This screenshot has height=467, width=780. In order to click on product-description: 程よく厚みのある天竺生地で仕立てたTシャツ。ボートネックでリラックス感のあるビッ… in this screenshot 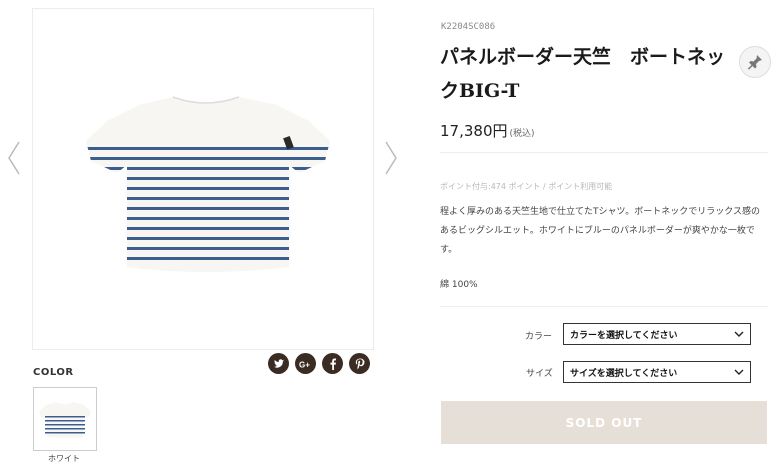, I will do `click(600, 231)`.